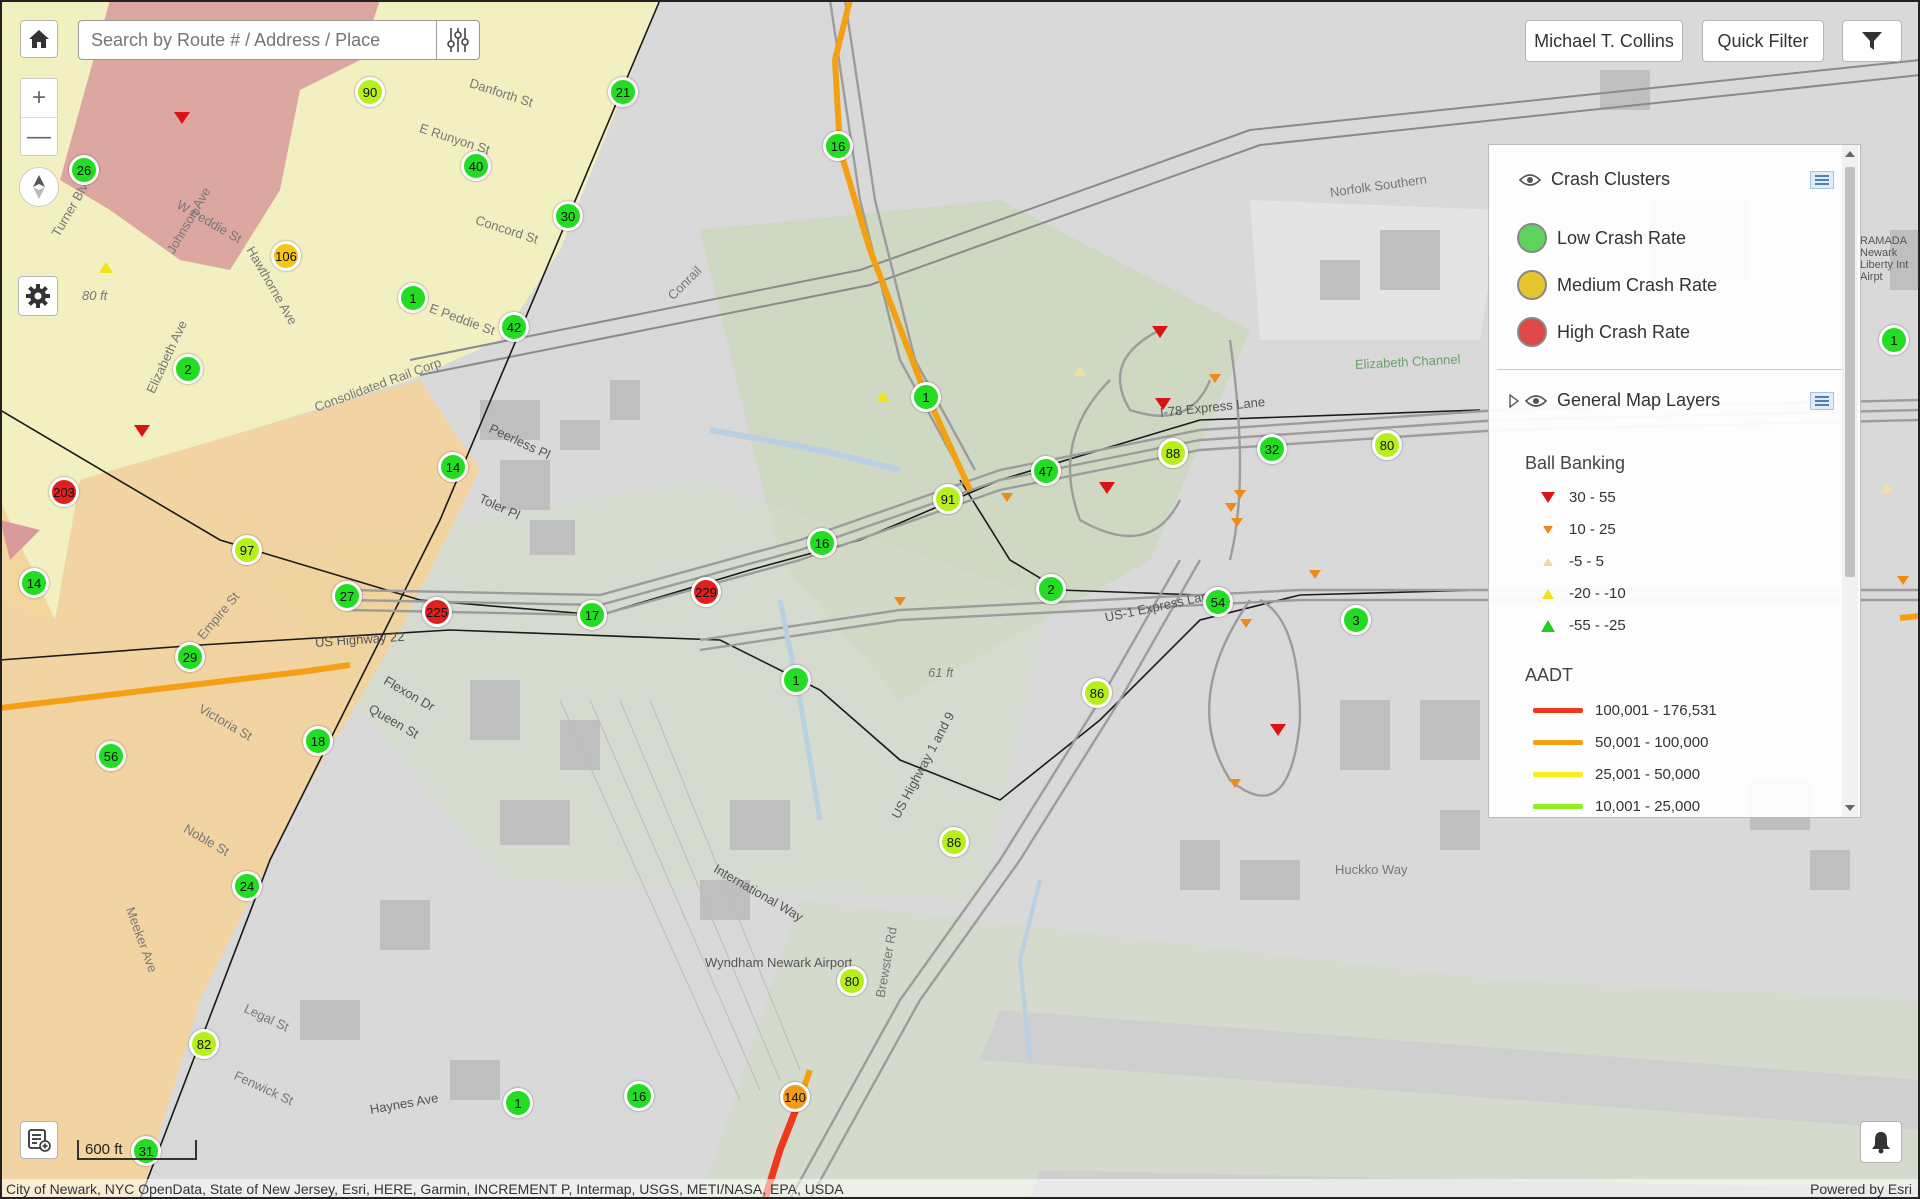 The height and width of the screenshot is (1199, 1920). Describe the element at coordinates (370, 92) in the screenshot. I see `crash-cluster-marker: 90` at that location.